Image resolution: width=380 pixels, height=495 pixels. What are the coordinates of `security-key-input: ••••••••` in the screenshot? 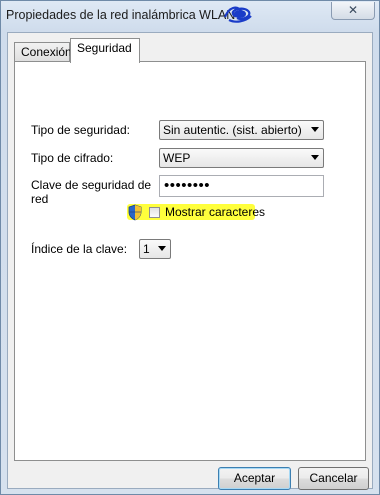 It's located at (241, 186).